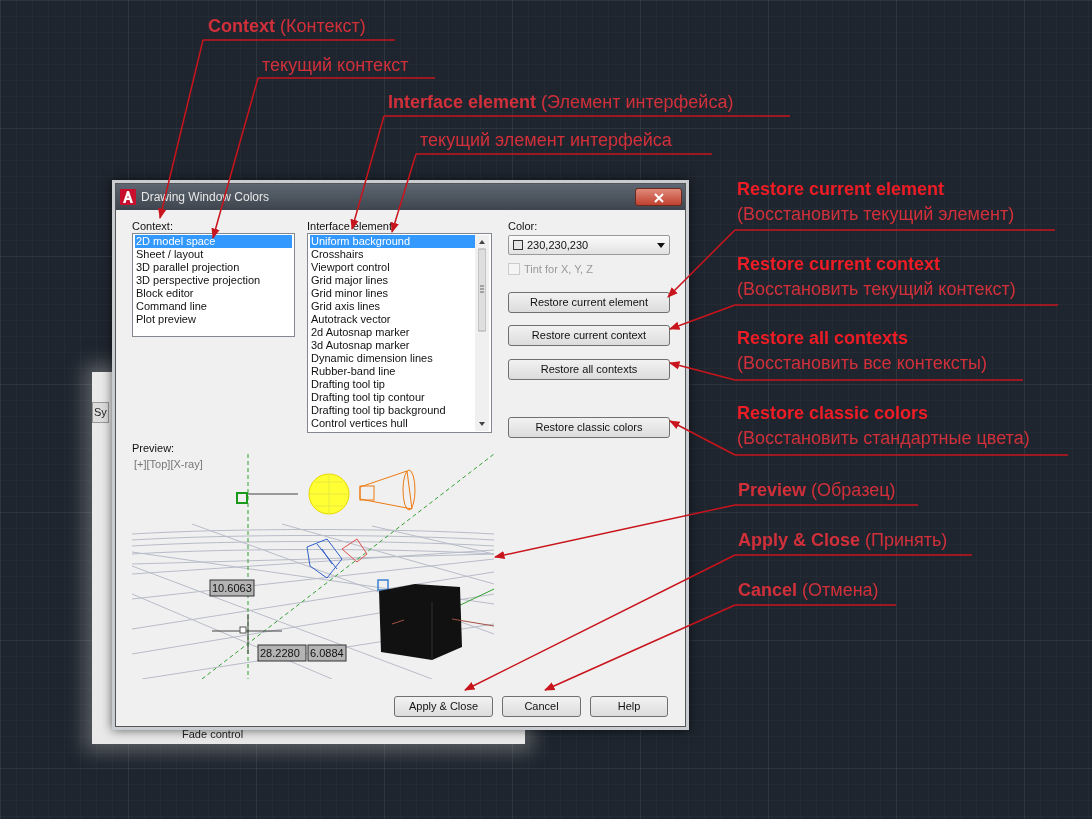 This screenshot has height=819, width=1092. Describe the element at coordinates (561, 102) in the screenshot. I see `annotation-label: Interface element (Элемент интерфейса)` at that location.